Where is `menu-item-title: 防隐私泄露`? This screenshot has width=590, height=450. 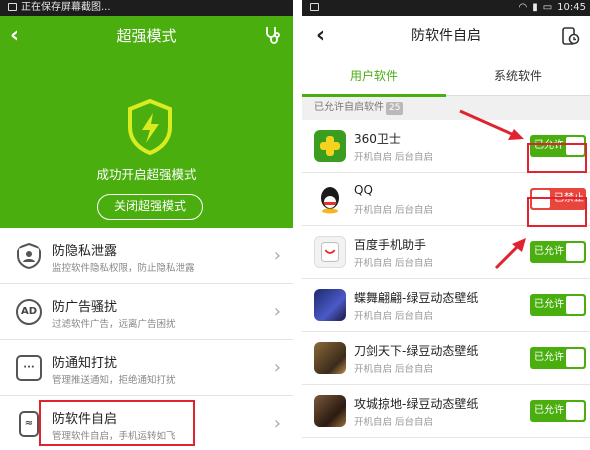
menu-item-title: 防隐私泄露 is located at coordinates (85, 251).